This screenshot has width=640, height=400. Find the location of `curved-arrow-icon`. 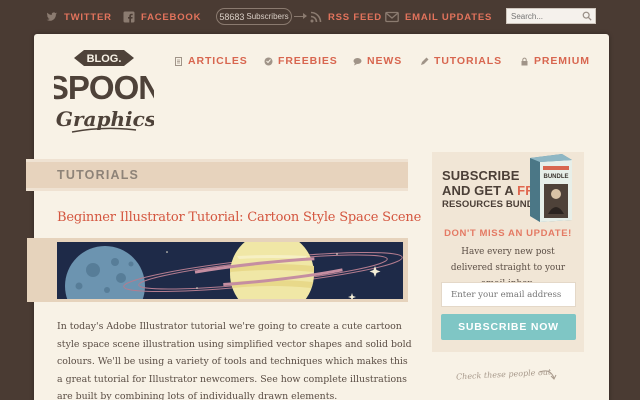

curved-arrow-icon is located at coordinates (548, 375).